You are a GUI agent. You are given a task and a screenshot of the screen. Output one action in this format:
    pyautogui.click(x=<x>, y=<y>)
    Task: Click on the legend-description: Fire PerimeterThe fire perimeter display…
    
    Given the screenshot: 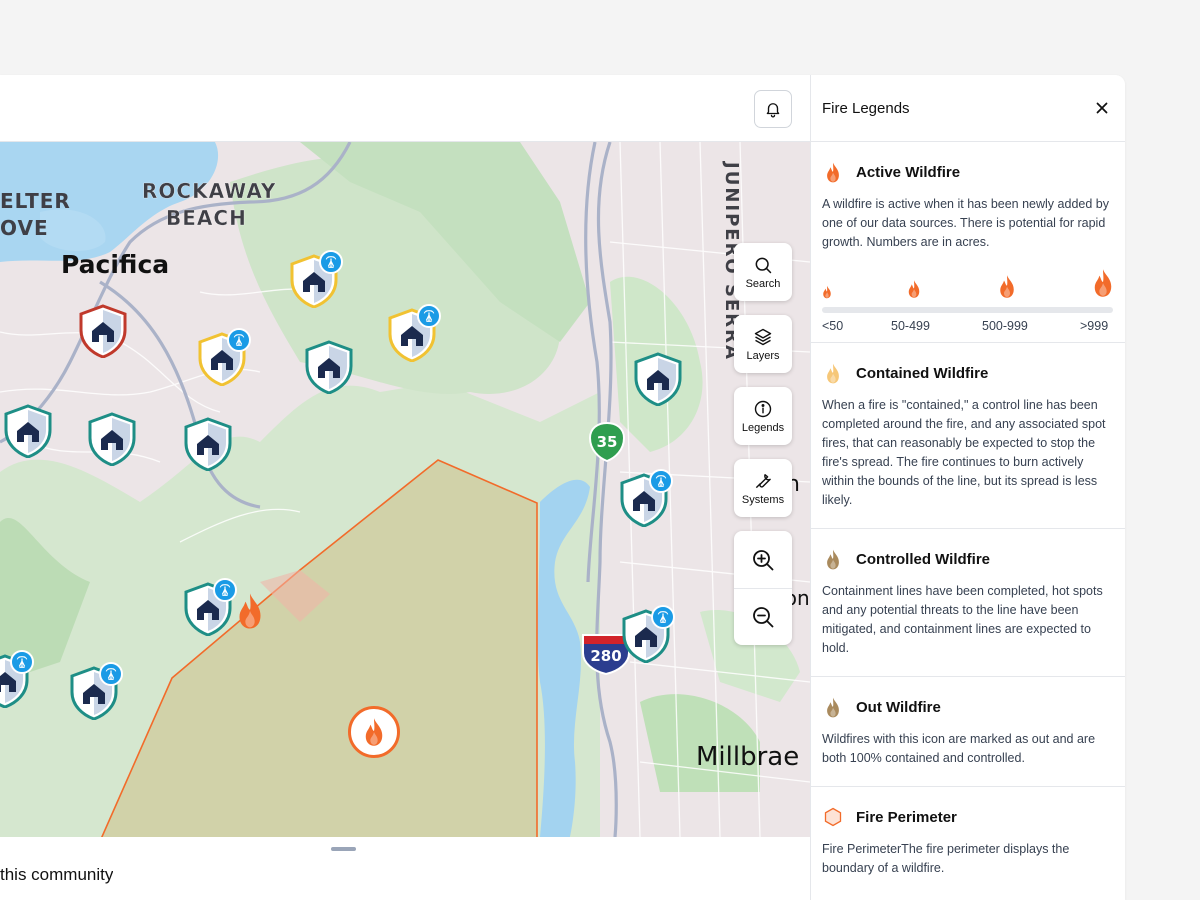 What is the action you would take?
    pyautogui.click(x=946, y=858)
    